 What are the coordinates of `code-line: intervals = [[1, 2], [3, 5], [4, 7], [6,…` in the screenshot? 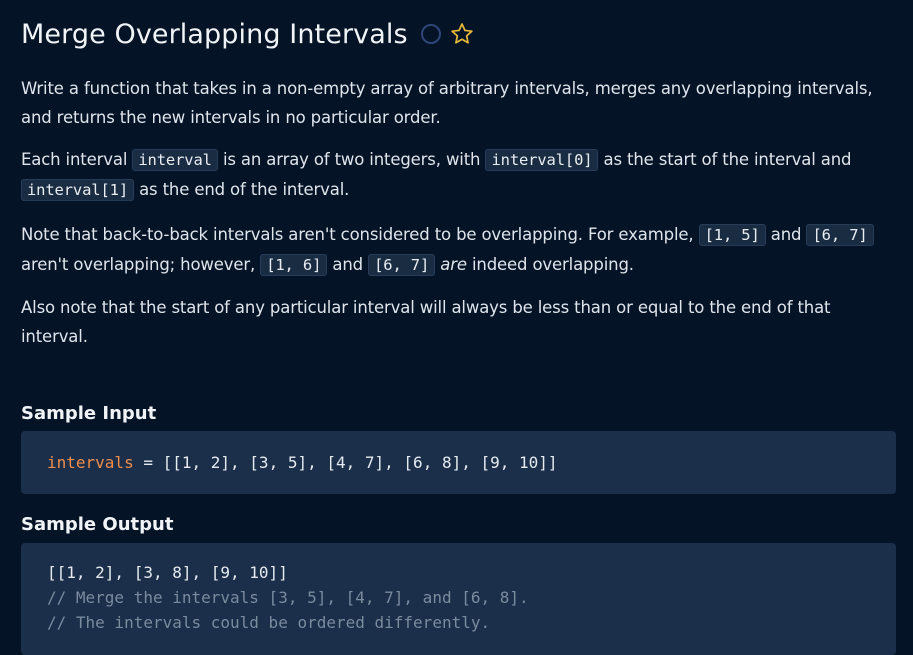 It's located at (458, 462).